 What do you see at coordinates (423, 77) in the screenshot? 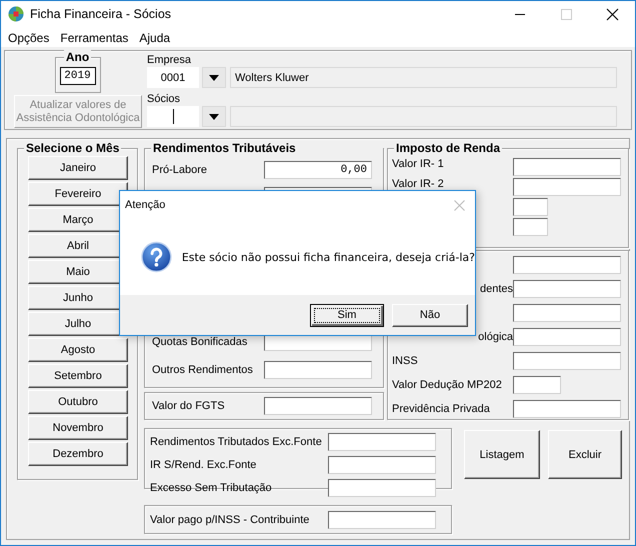
I see `company-name-field: Wolters Kluwer` at bounding box center [423, 77].